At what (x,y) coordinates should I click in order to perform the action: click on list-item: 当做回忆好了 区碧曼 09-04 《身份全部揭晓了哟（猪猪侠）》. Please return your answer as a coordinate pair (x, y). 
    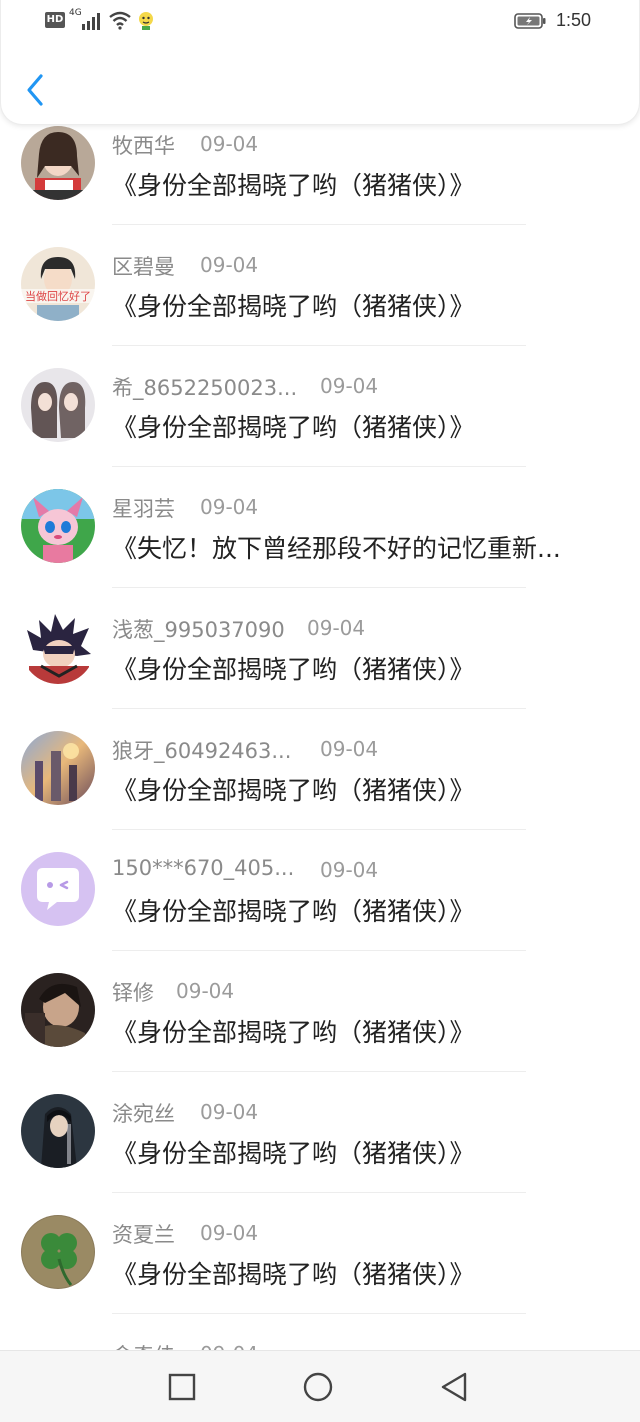
    Looking at the image, I should click on (320, 285).